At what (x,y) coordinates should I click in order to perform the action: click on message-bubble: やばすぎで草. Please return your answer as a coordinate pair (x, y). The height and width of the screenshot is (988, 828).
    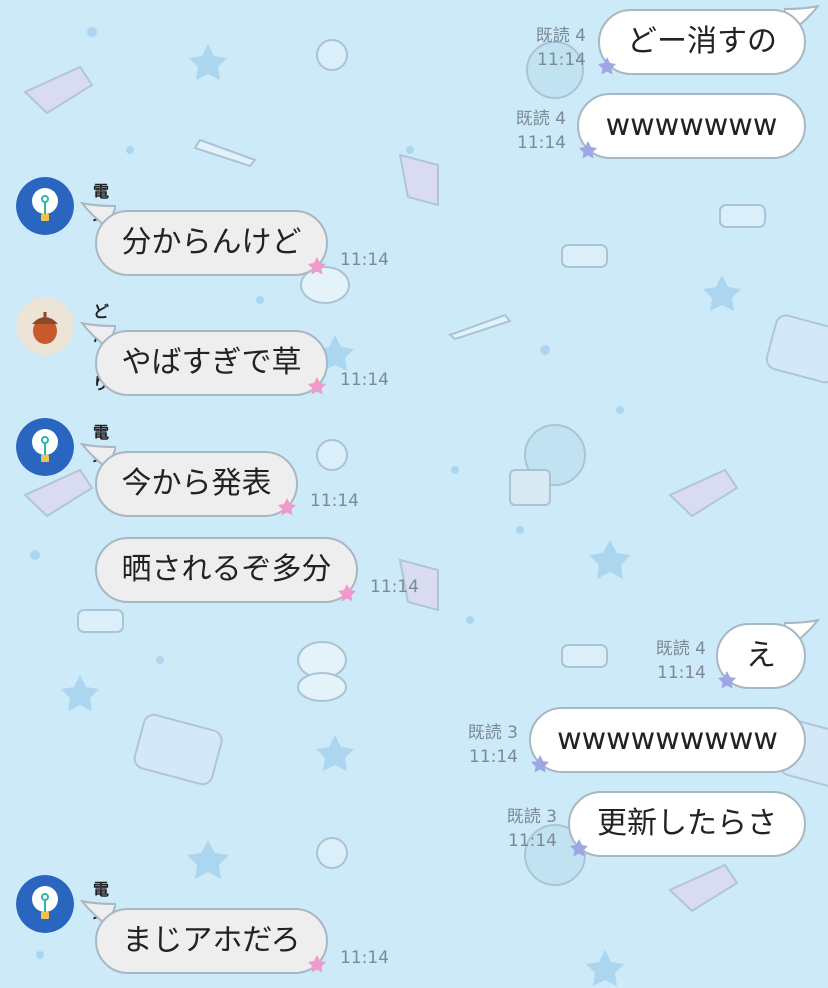
    Looking at the image, I should click on (211, 363).